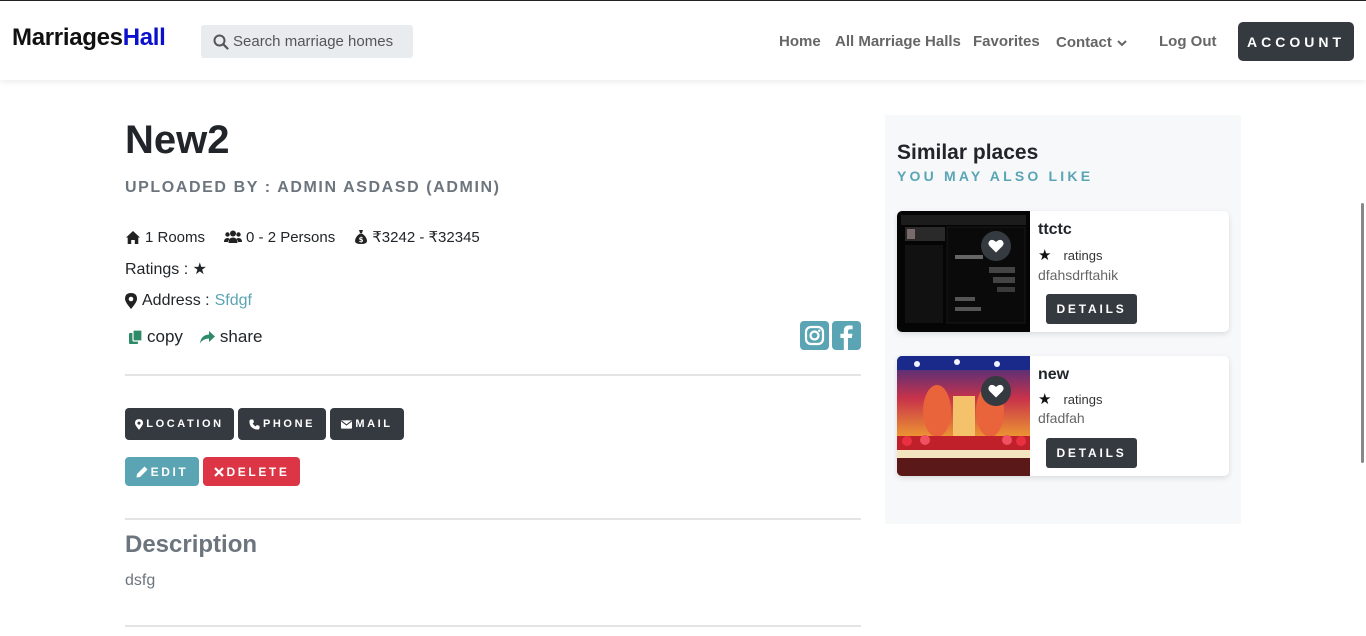 Image resolution: width=1366 pixels, height=636 pixels. I want to click on place-subtitle: dfadfah, so click(1061, 418).